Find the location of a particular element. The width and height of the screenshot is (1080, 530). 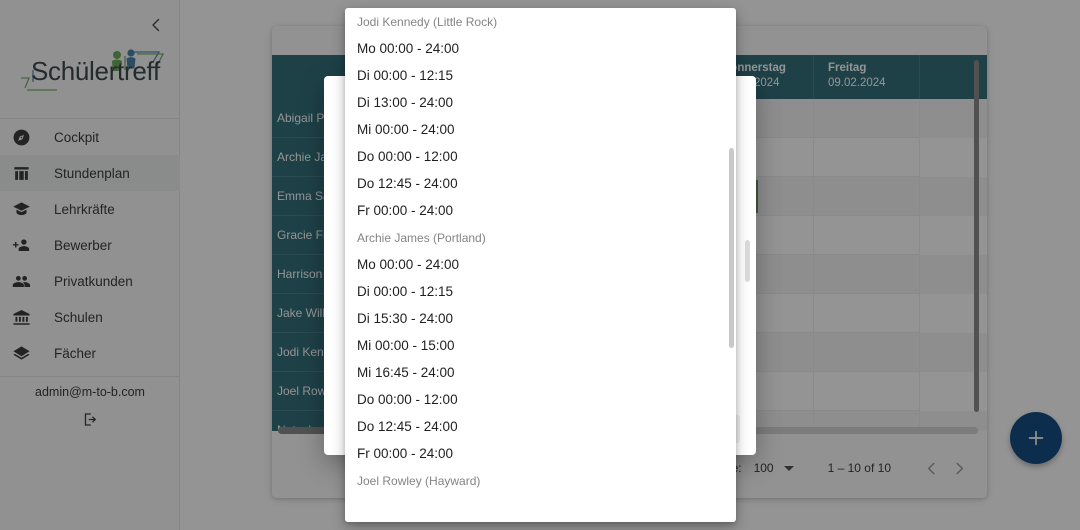

dropdown-option: Mi 16:45 - 24:00 is located at coordinates (540, 372).